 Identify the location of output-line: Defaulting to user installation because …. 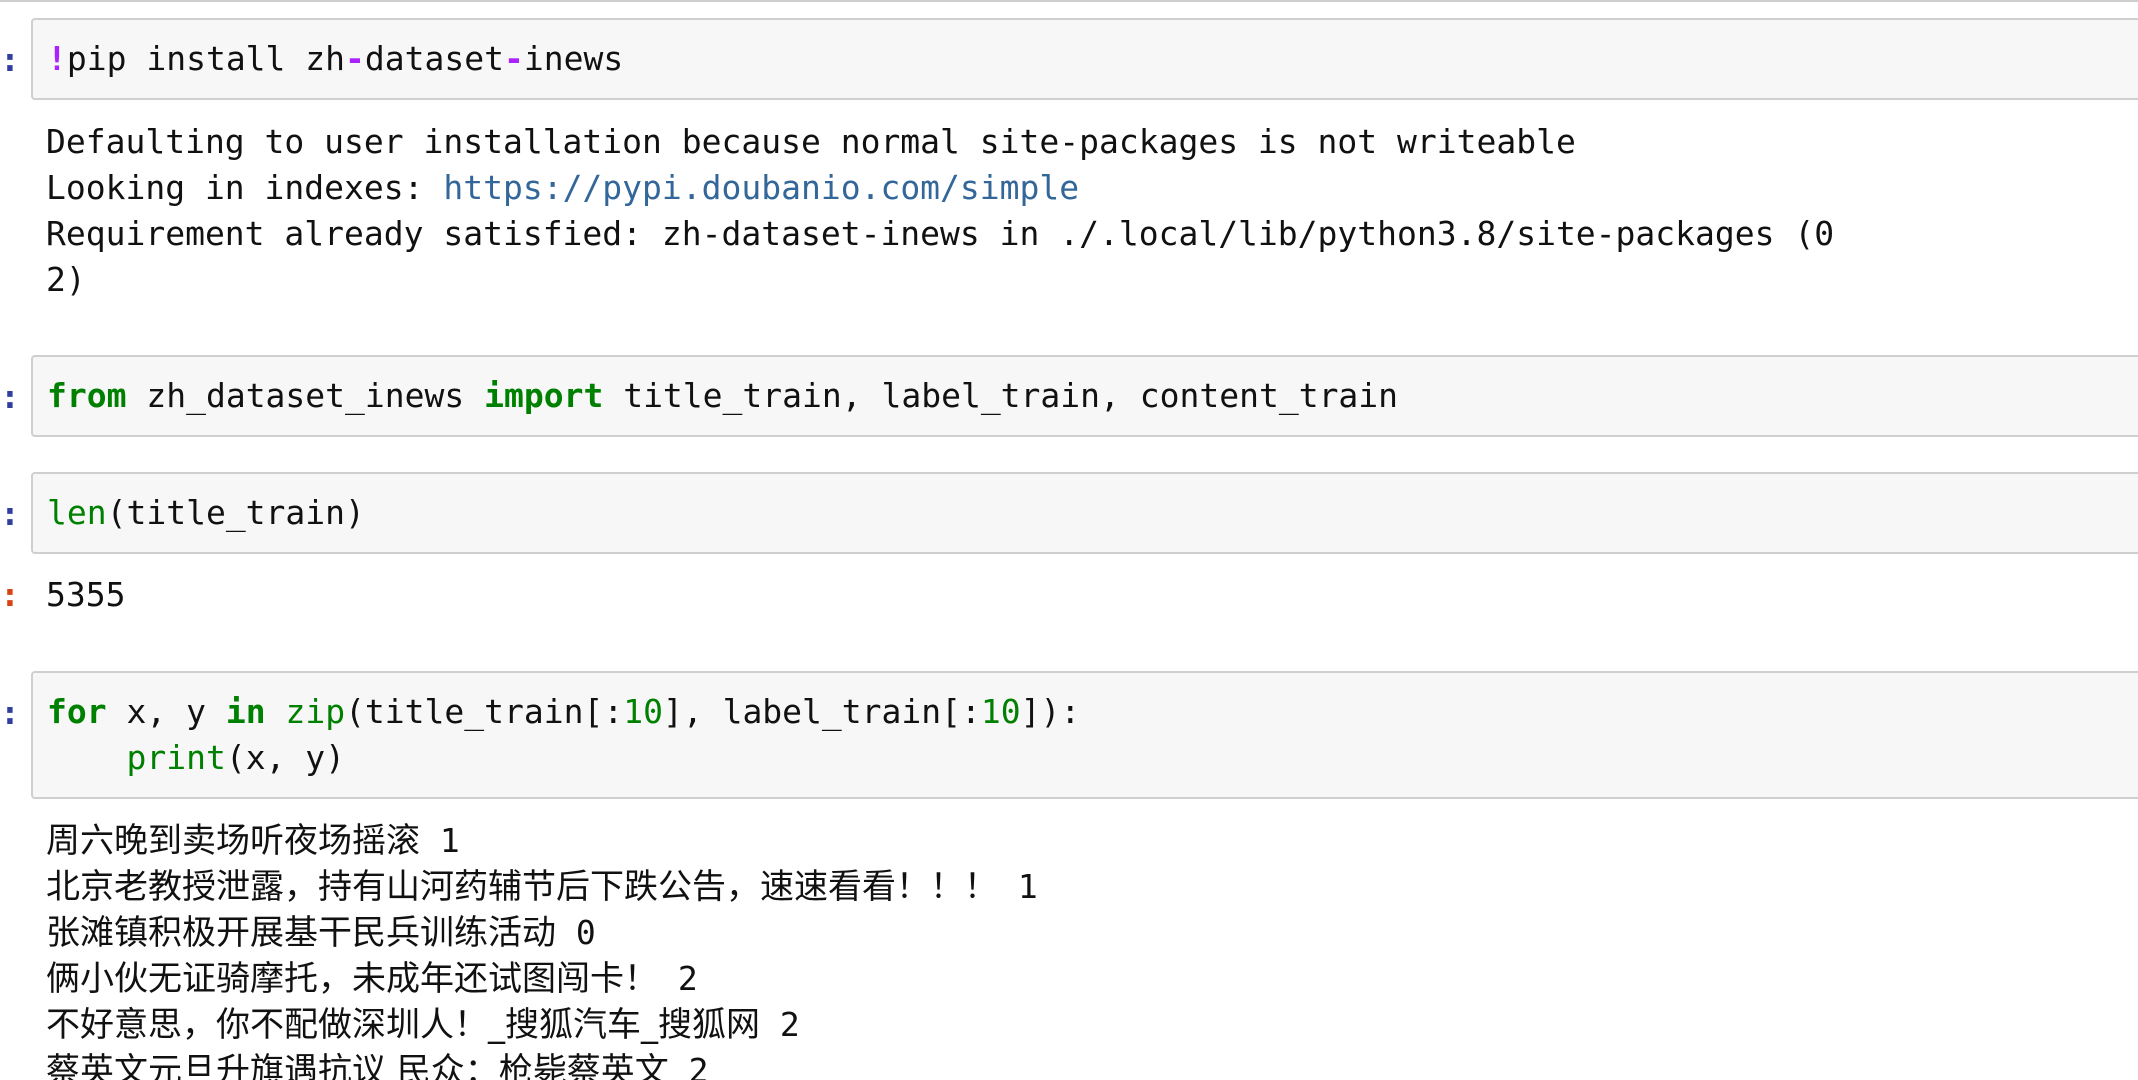
(811, 141).